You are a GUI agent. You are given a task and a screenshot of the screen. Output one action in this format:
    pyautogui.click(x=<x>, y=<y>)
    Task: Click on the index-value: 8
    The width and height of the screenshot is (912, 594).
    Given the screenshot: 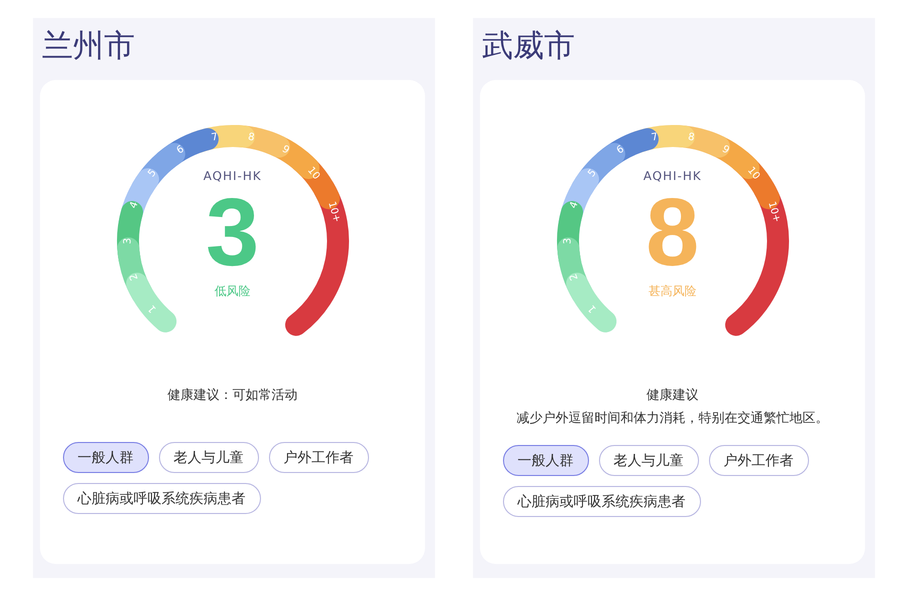 What is the action you would take?
    pyautogui.click(x=673, y=232)
    